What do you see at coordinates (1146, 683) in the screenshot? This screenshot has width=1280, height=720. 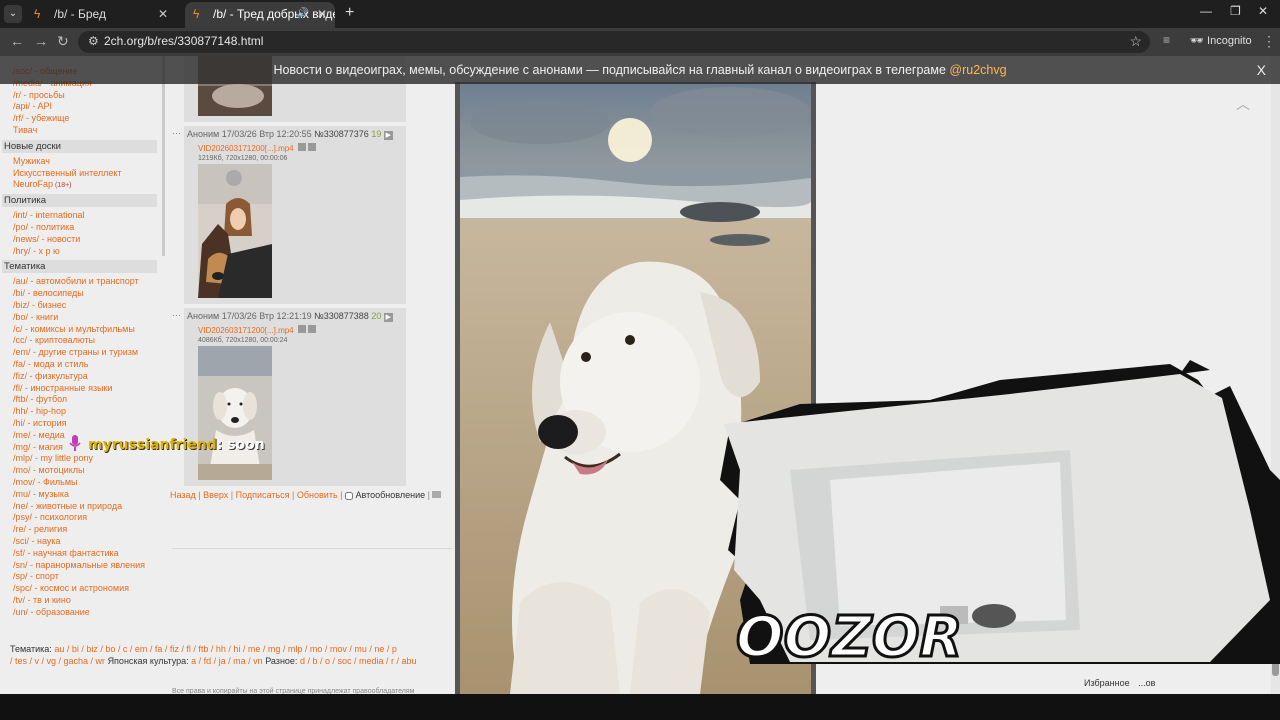 I see `footer-link: ...ов` at bounding box center [1146, 683].